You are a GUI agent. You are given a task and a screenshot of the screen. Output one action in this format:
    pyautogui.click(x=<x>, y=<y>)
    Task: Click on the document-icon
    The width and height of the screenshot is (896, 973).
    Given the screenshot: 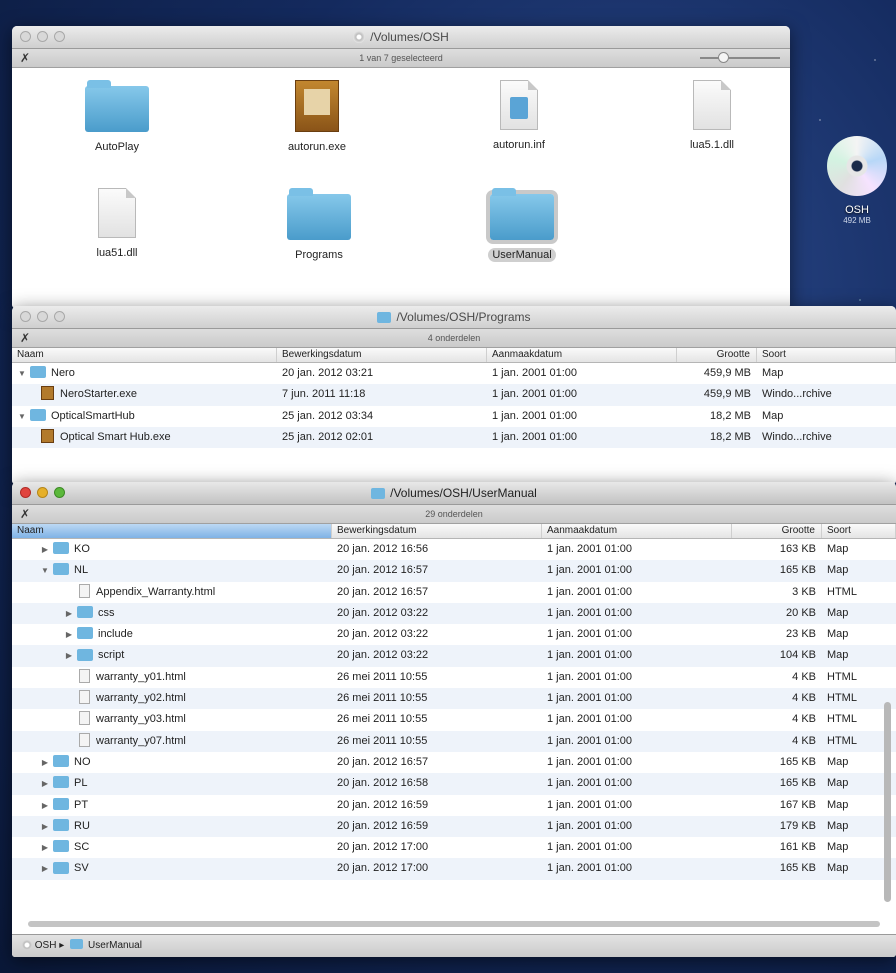 What is the action you would take?
    pyautogui.click(x=712, y=105)
    